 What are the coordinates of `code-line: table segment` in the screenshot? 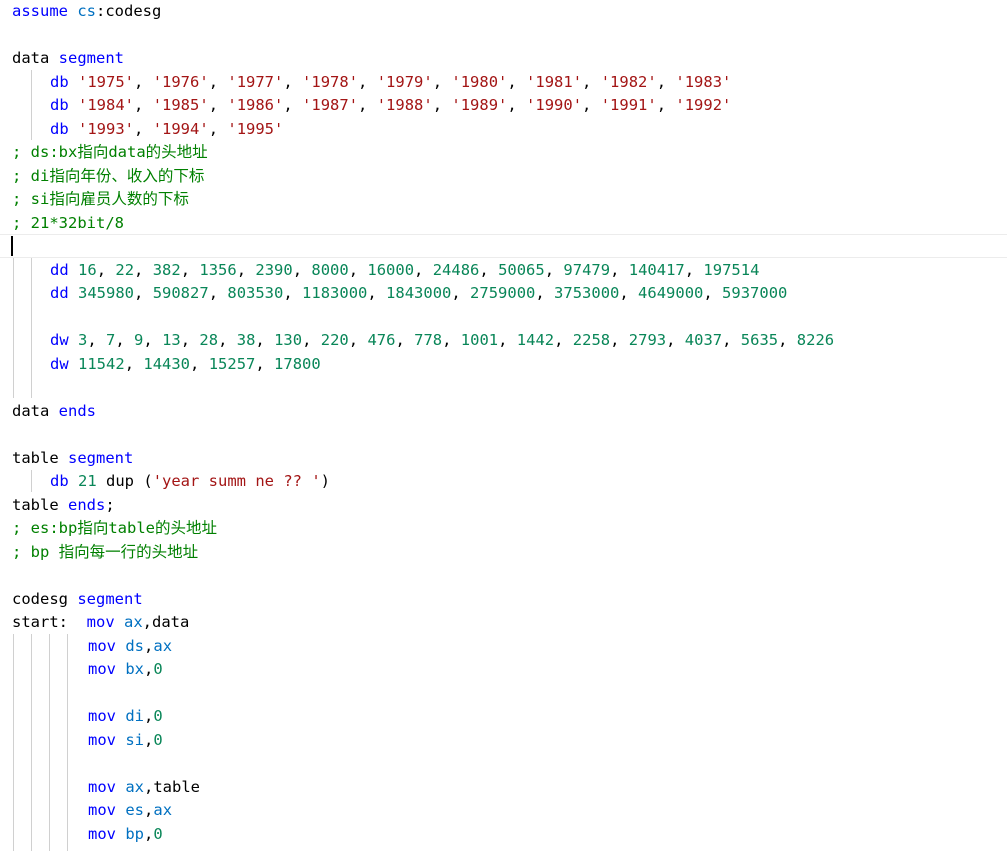 It's located at (72, 459).